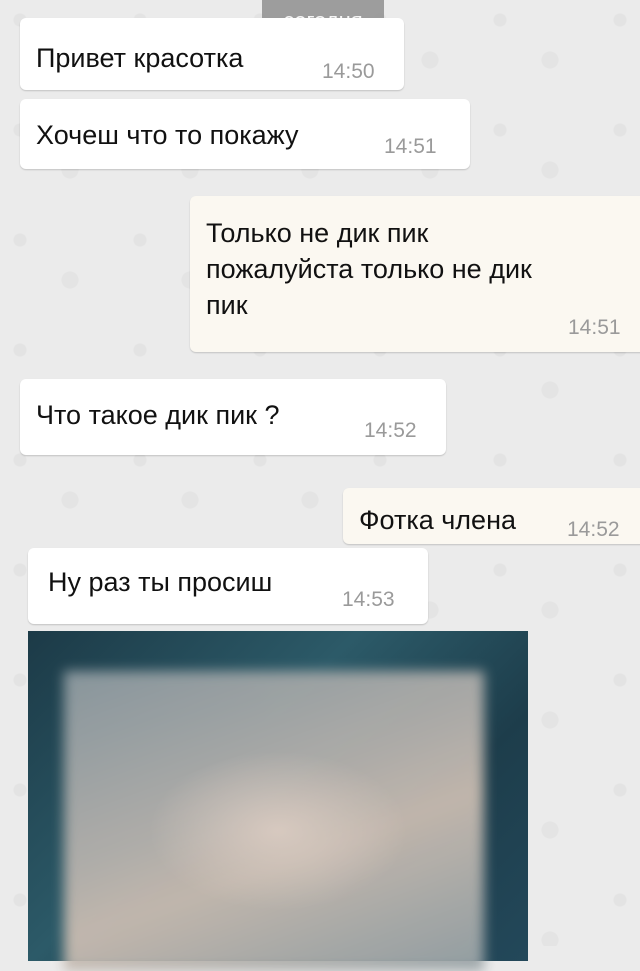 This screenshot has height=971, width=640. I want to click on message-bubble-incoming: Хочеш что то покажу 14:51, so click(245, 134).